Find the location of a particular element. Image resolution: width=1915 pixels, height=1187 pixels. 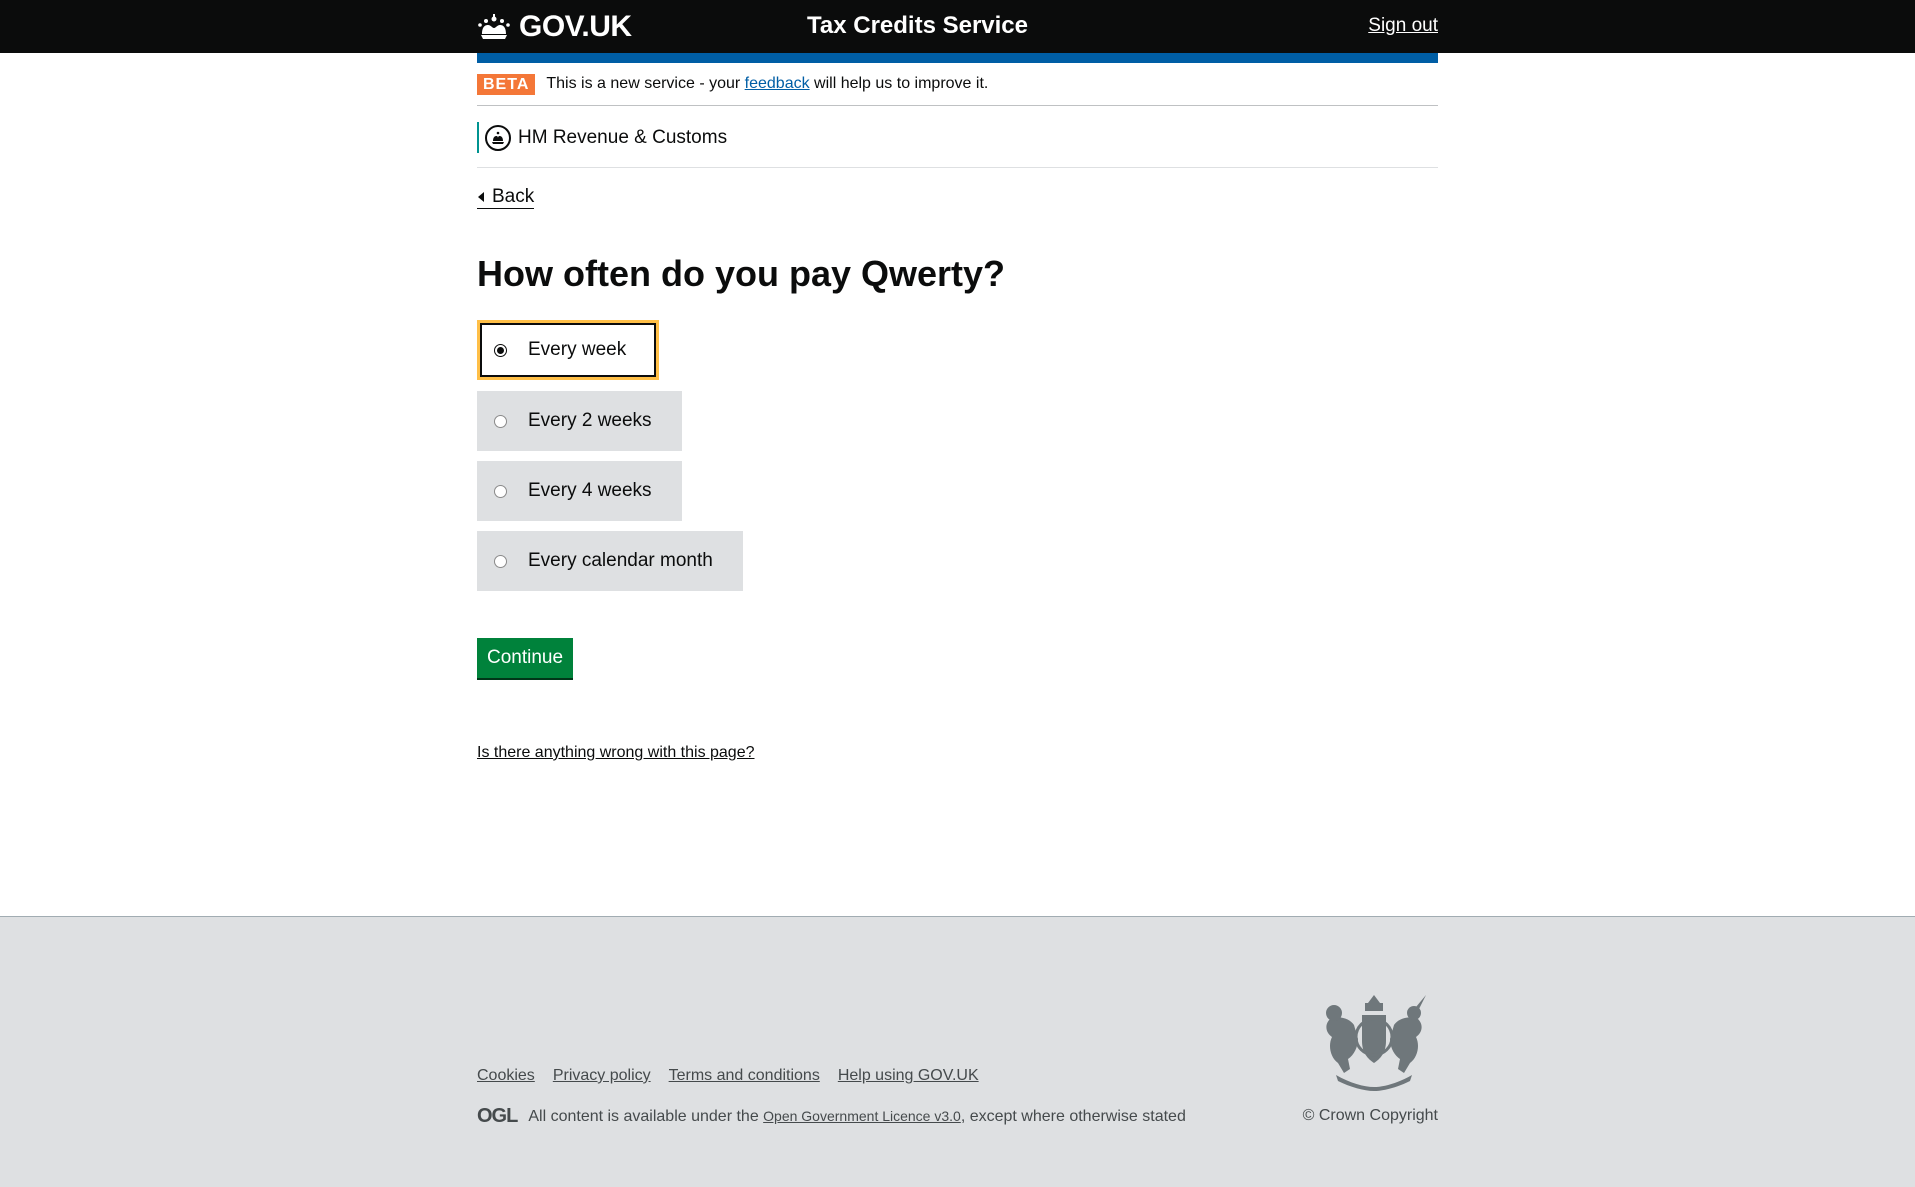

beta-tag: BETA is located at coordinates (506, 84).